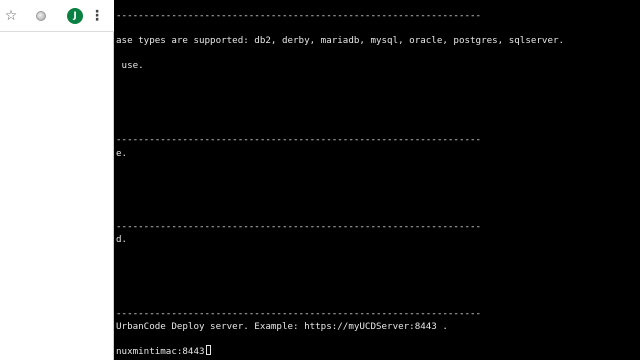  Describe the element at coordinates (122, 239) in the screenshot. I see `terminal-line: d.` at that location.